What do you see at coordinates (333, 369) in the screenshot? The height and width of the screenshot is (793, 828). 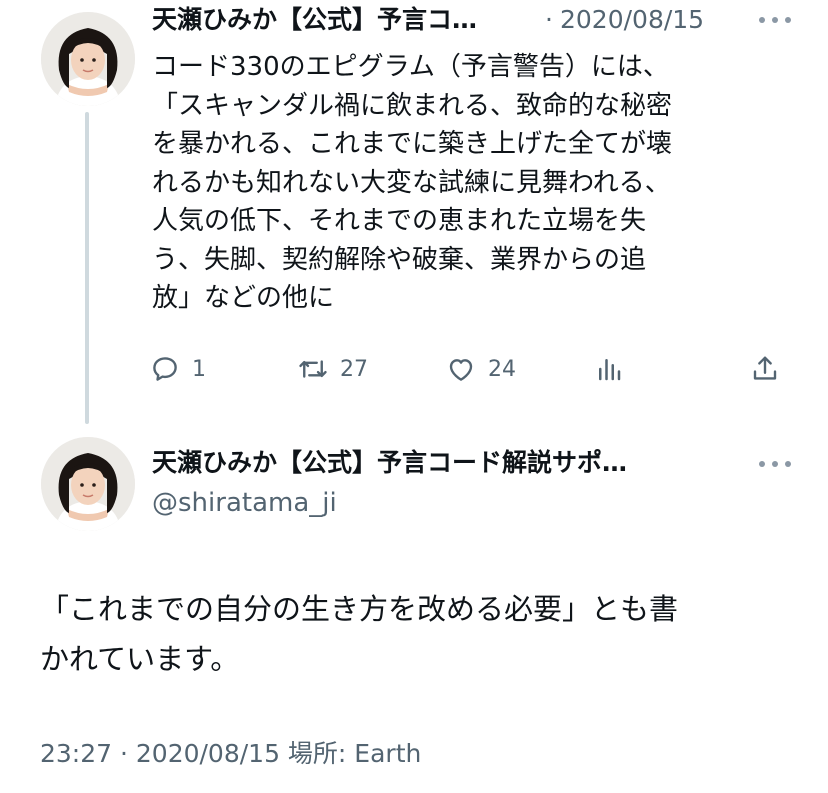 I see `retweet-button: 27` at bounding box center [333, 369].